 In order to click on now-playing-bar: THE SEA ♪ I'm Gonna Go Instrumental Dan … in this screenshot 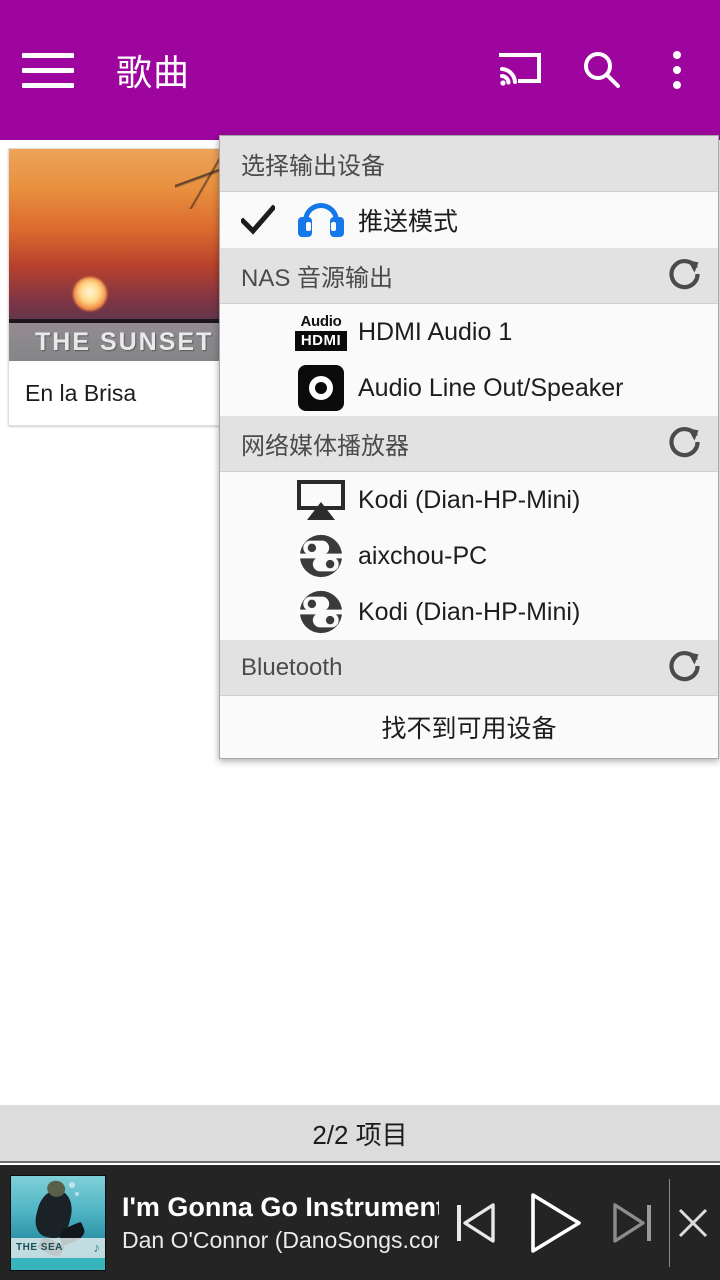, I will do `click(360, 1222)`.